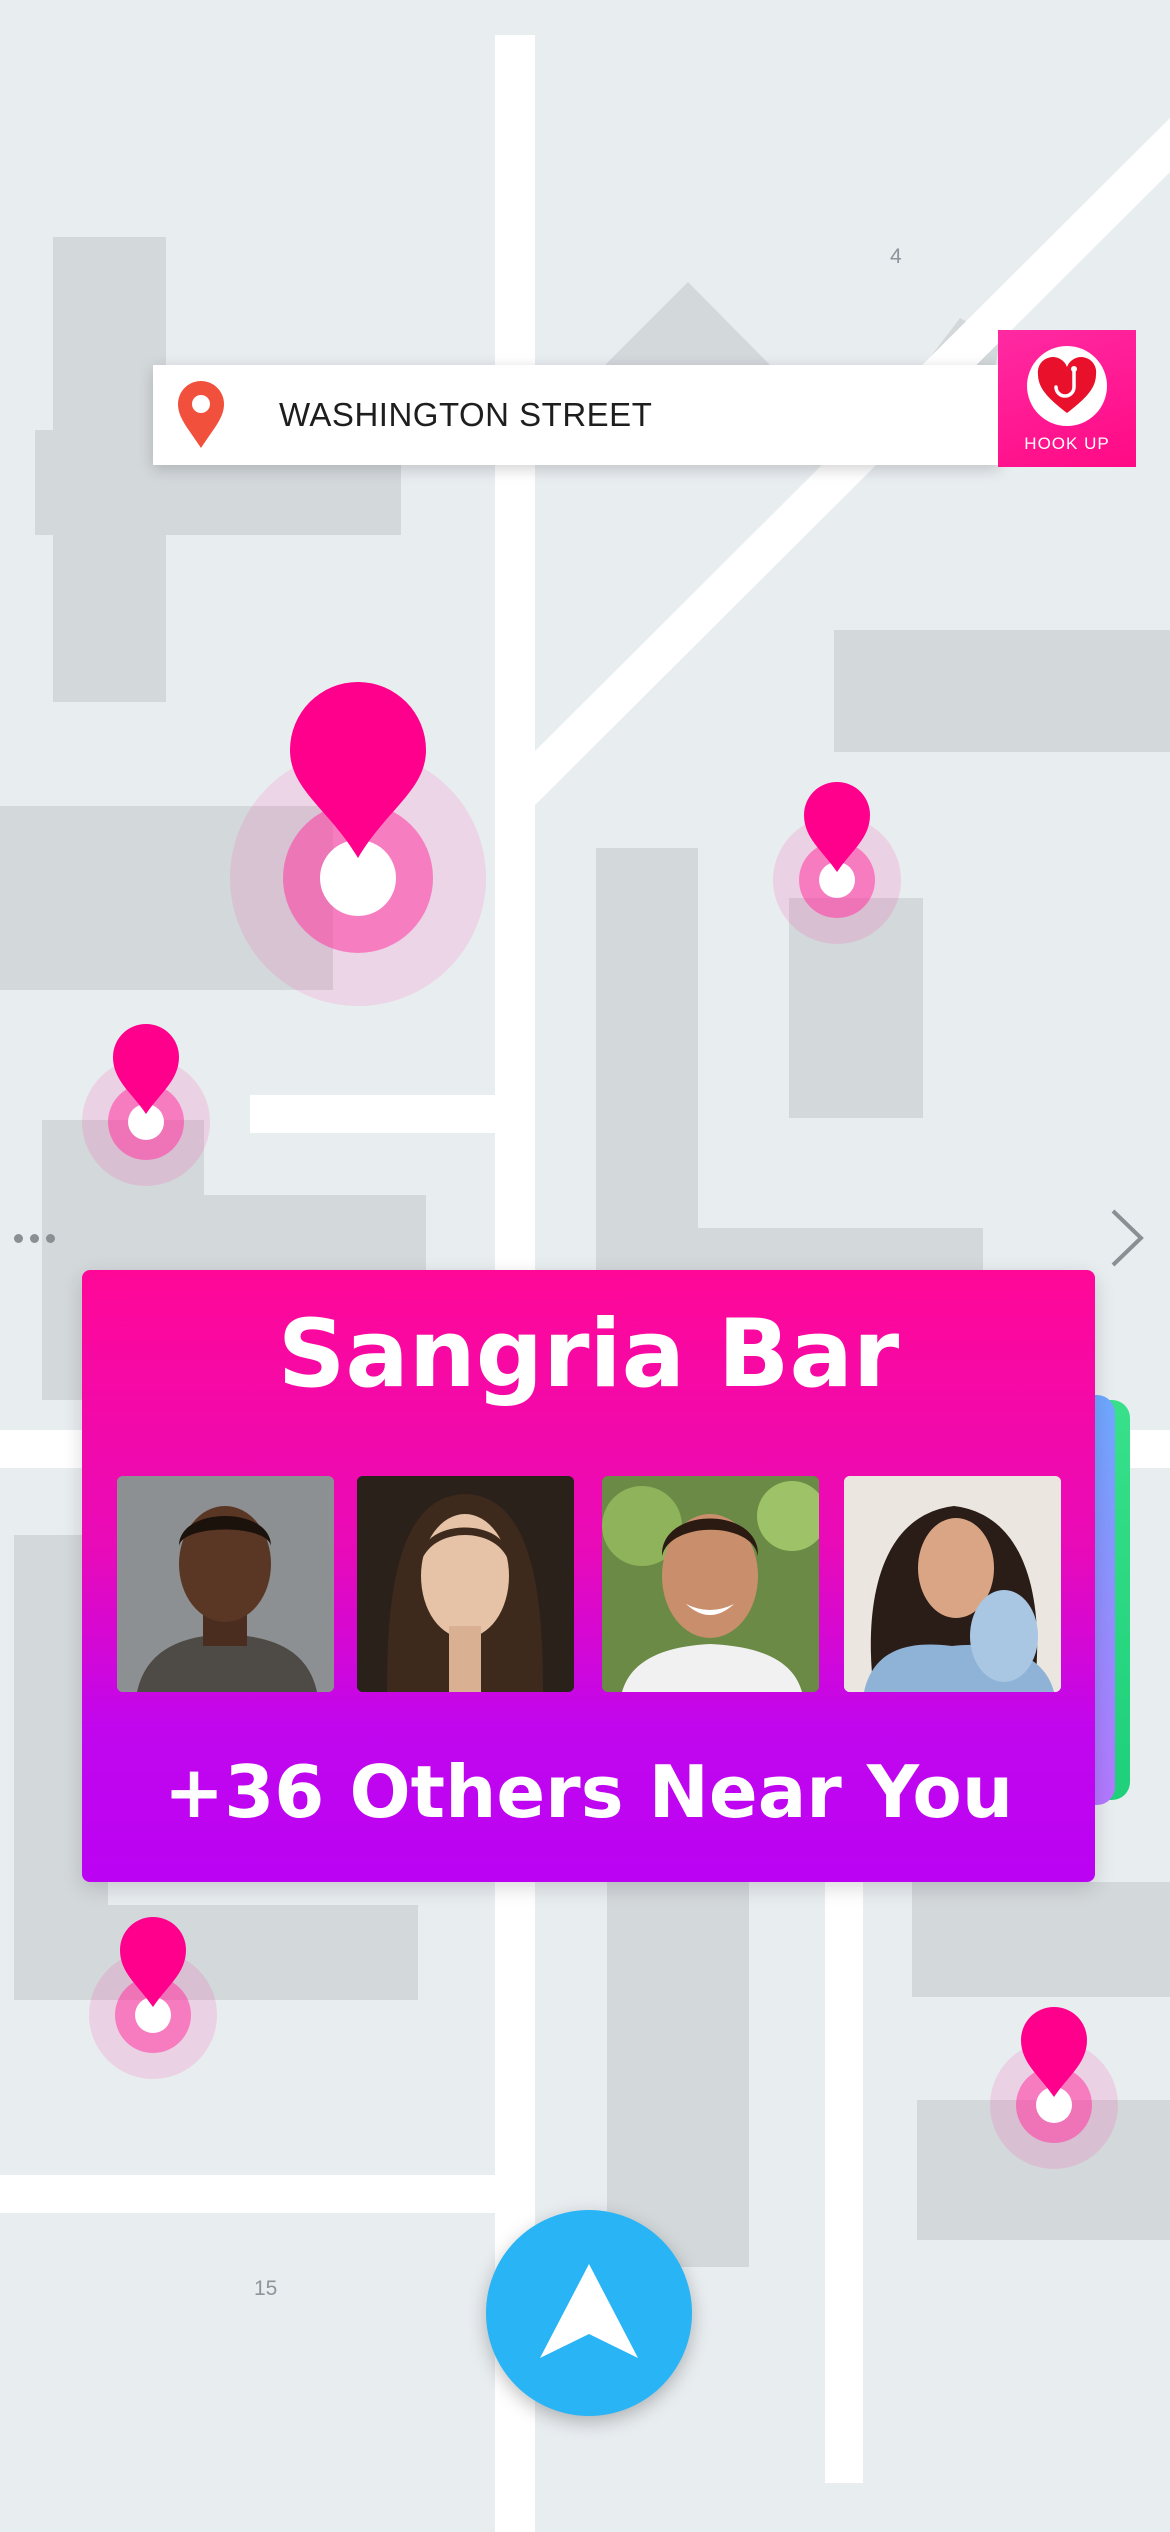  I want to click on navigation-arrow-icon, so click(589, 2311).